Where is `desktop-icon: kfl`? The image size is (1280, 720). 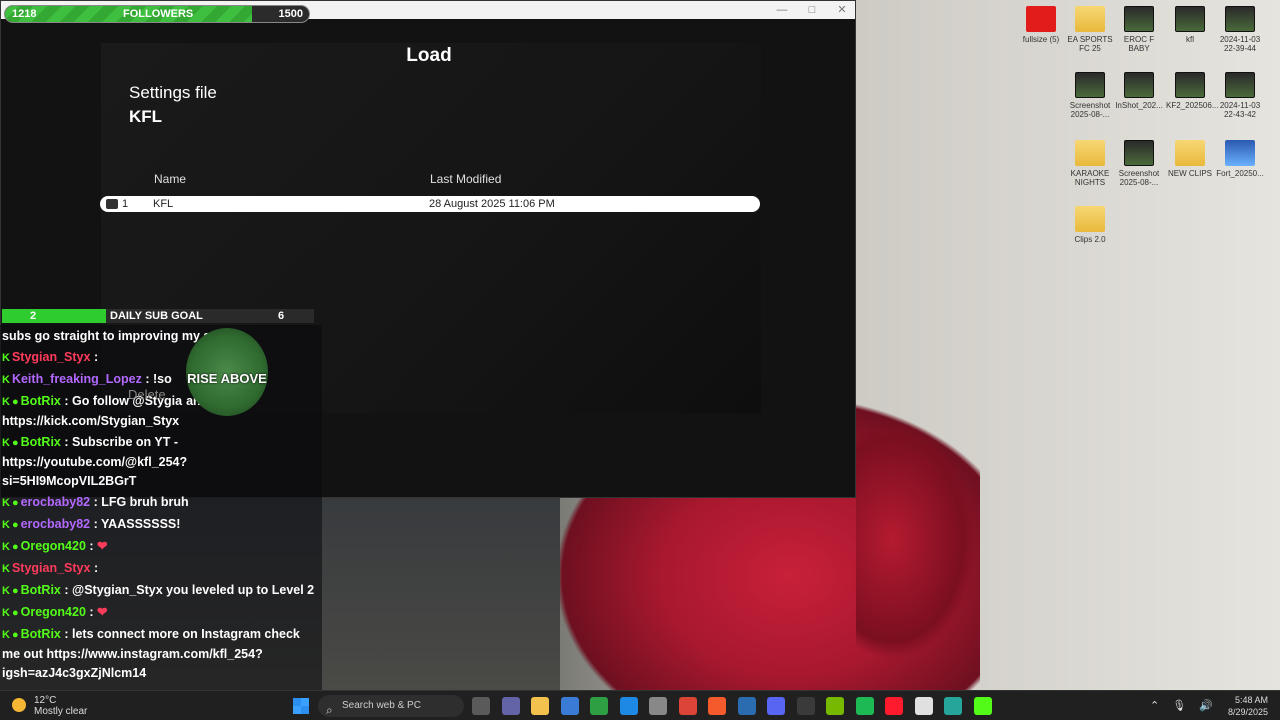
desktop-icon: kfl is located at coordinates (1190, 25).